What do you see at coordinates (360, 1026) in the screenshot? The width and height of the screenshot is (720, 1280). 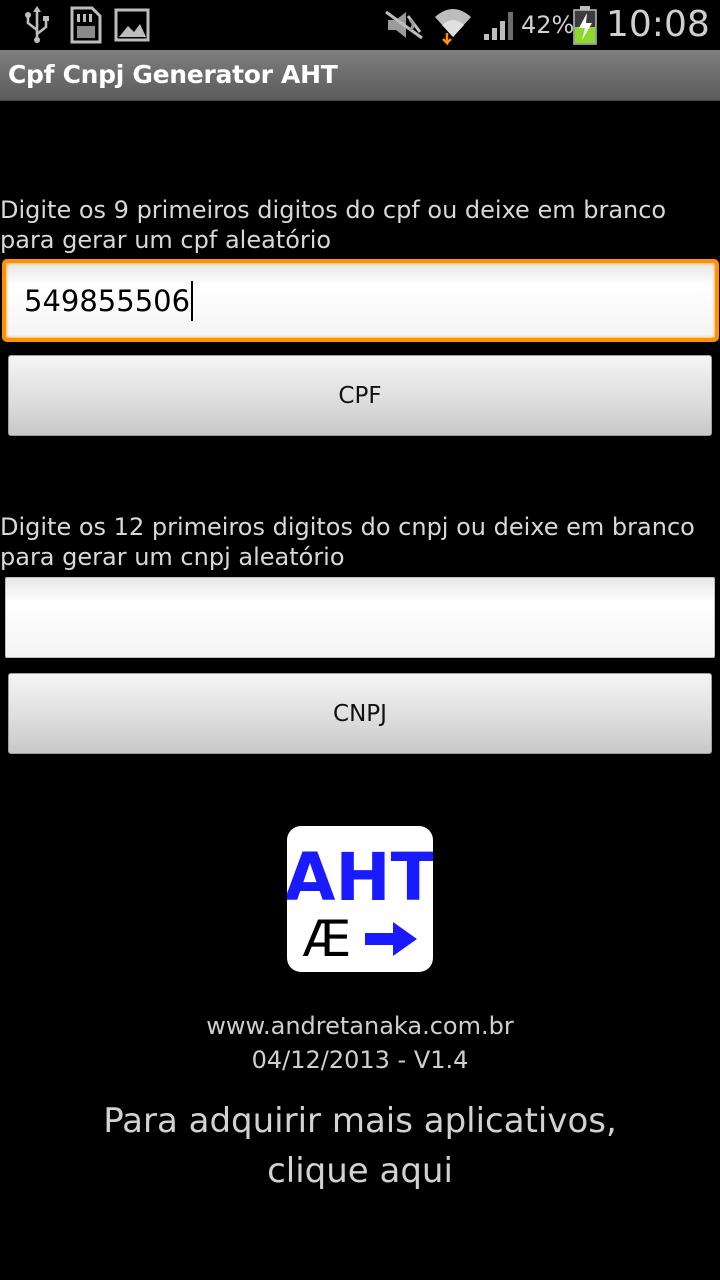 I see `website-link: www.andretanaka.com.br` at bounding box center [360, 1026].